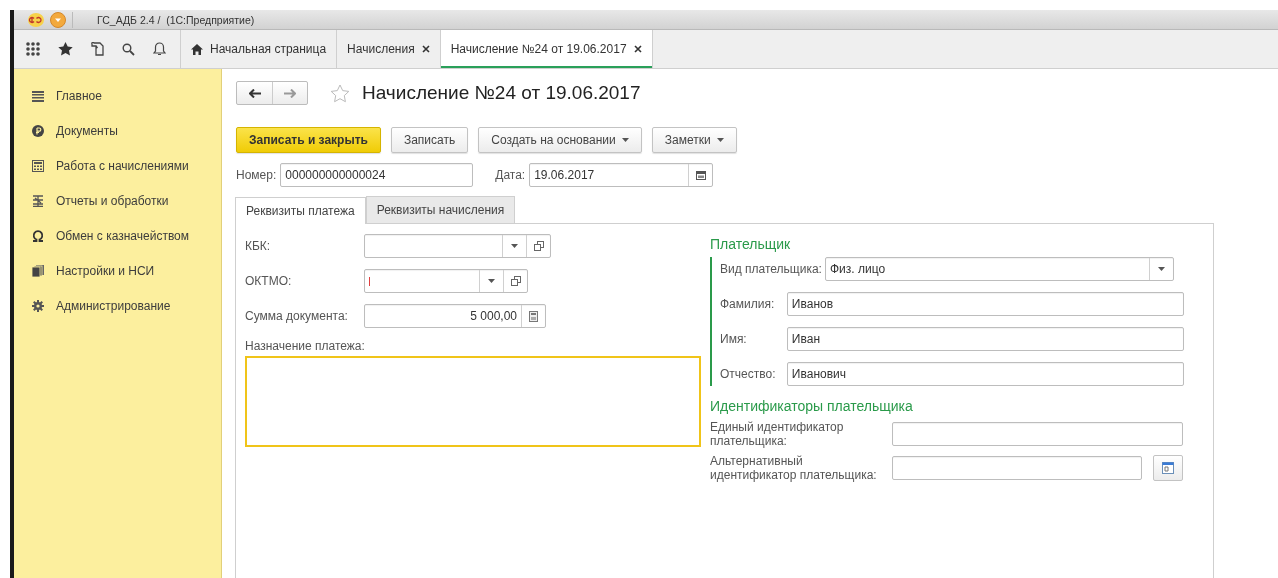  I want to click on toolbar-button: Заметки, so click(694, 140).